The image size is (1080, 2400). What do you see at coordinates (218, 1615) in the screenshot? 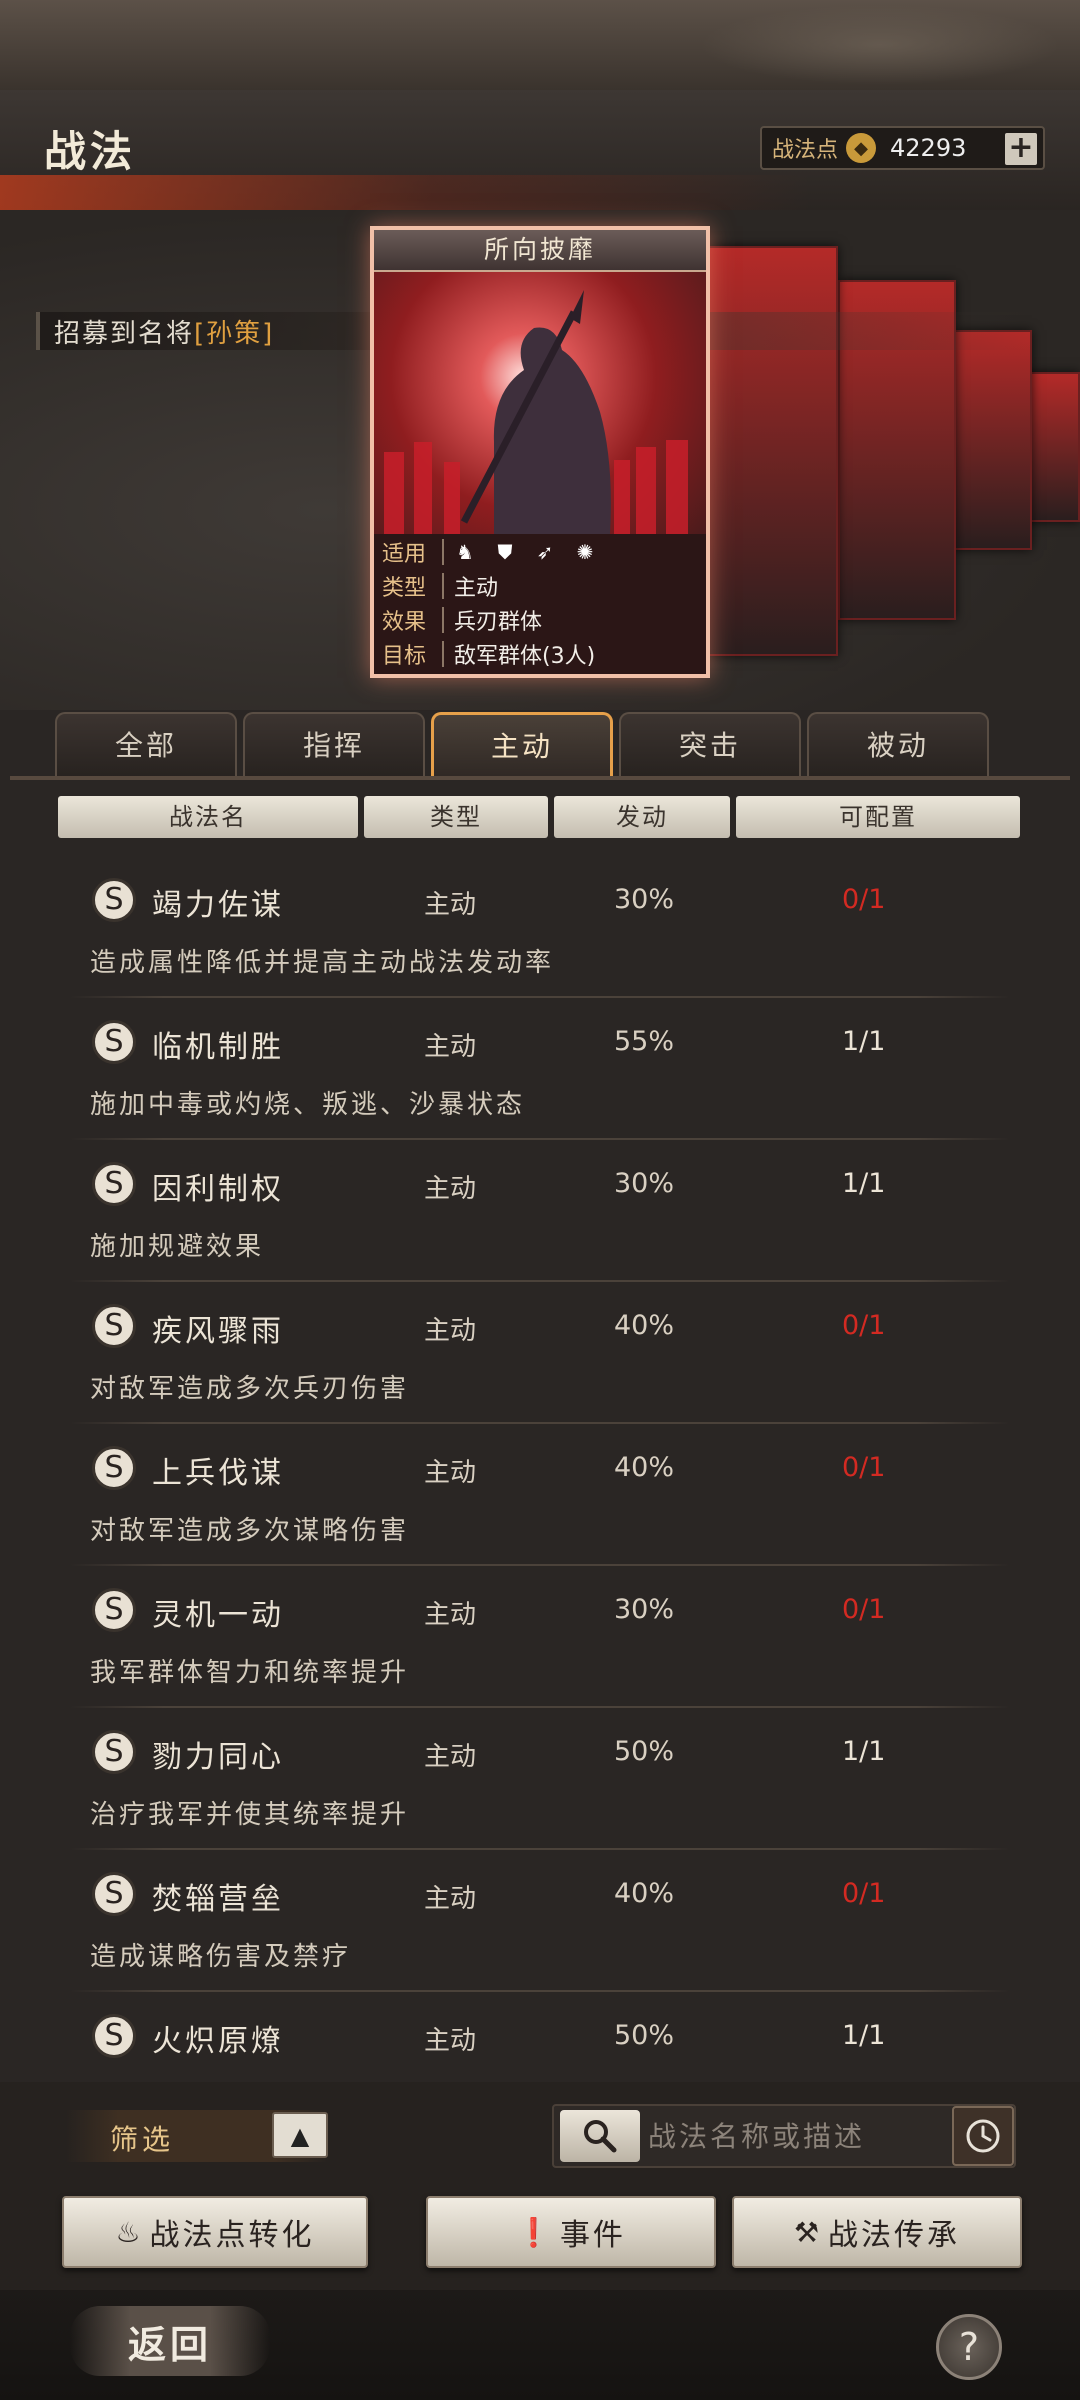
I see `skill-name: 灵机一动` at bounding box center [218, 1615].